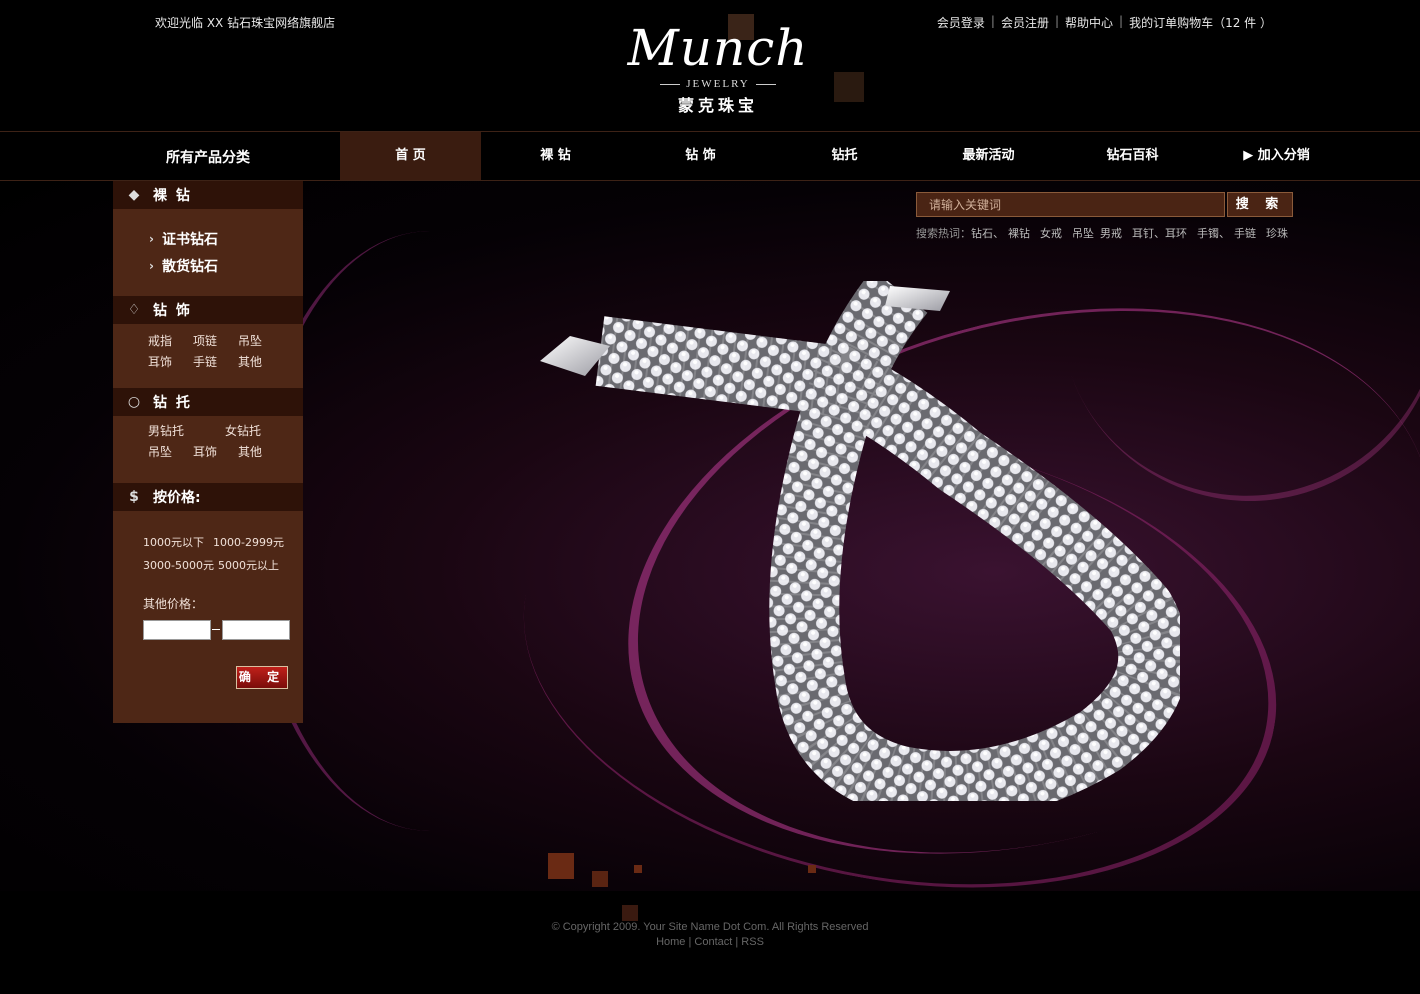 Image resolution: width=1420 pixels, height=994 pixels. Describe the element at coordinates (135, 402) in the screenshot. I see `ring-icon: ○` at that location.